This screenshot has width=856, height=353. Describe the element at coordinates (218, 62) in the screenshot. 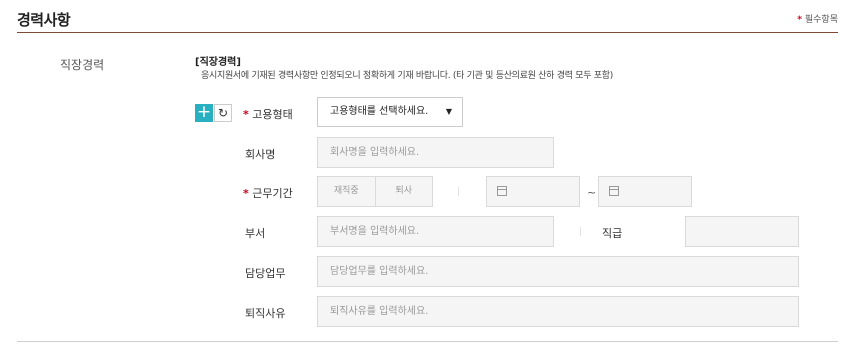

I see `career-subtitle: [직장경력]` at that location.